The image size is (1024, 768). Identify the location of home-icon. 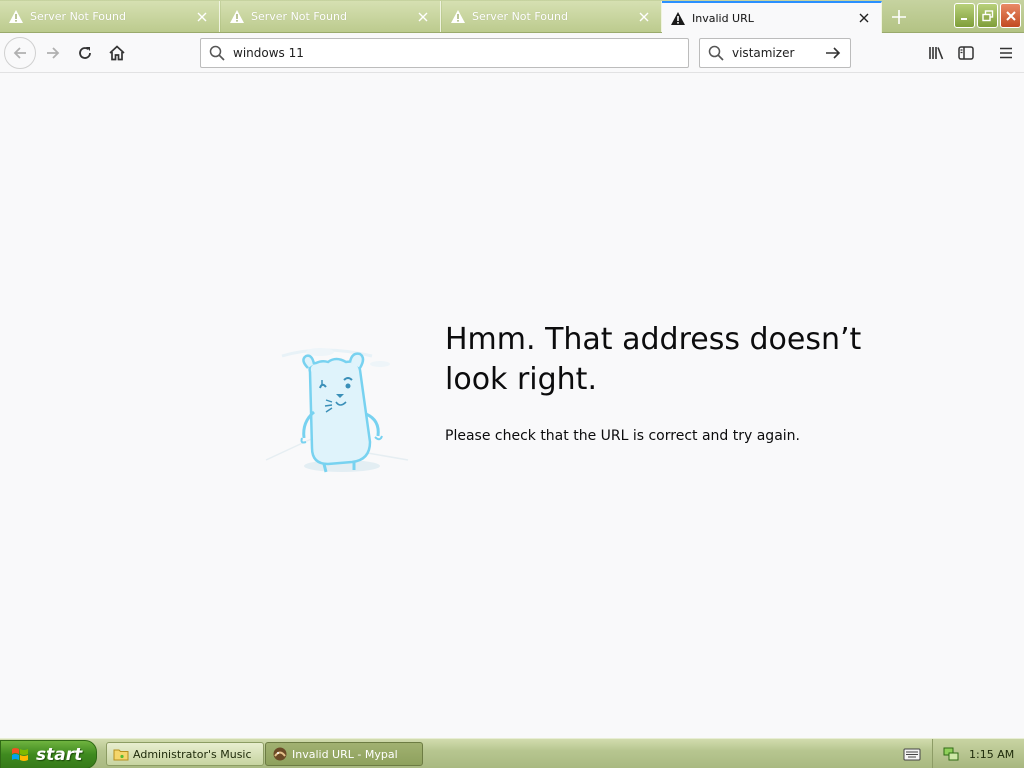
(117, 53).